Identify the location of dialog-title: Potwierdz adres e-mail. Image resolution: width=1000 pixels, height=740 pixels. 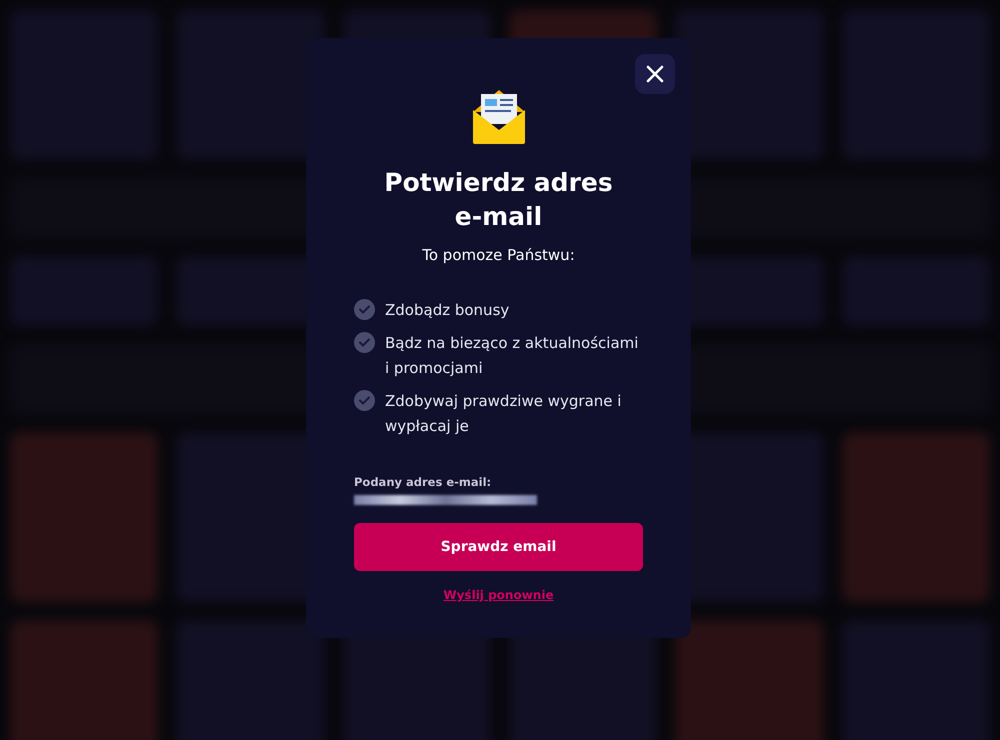
(498, 200).